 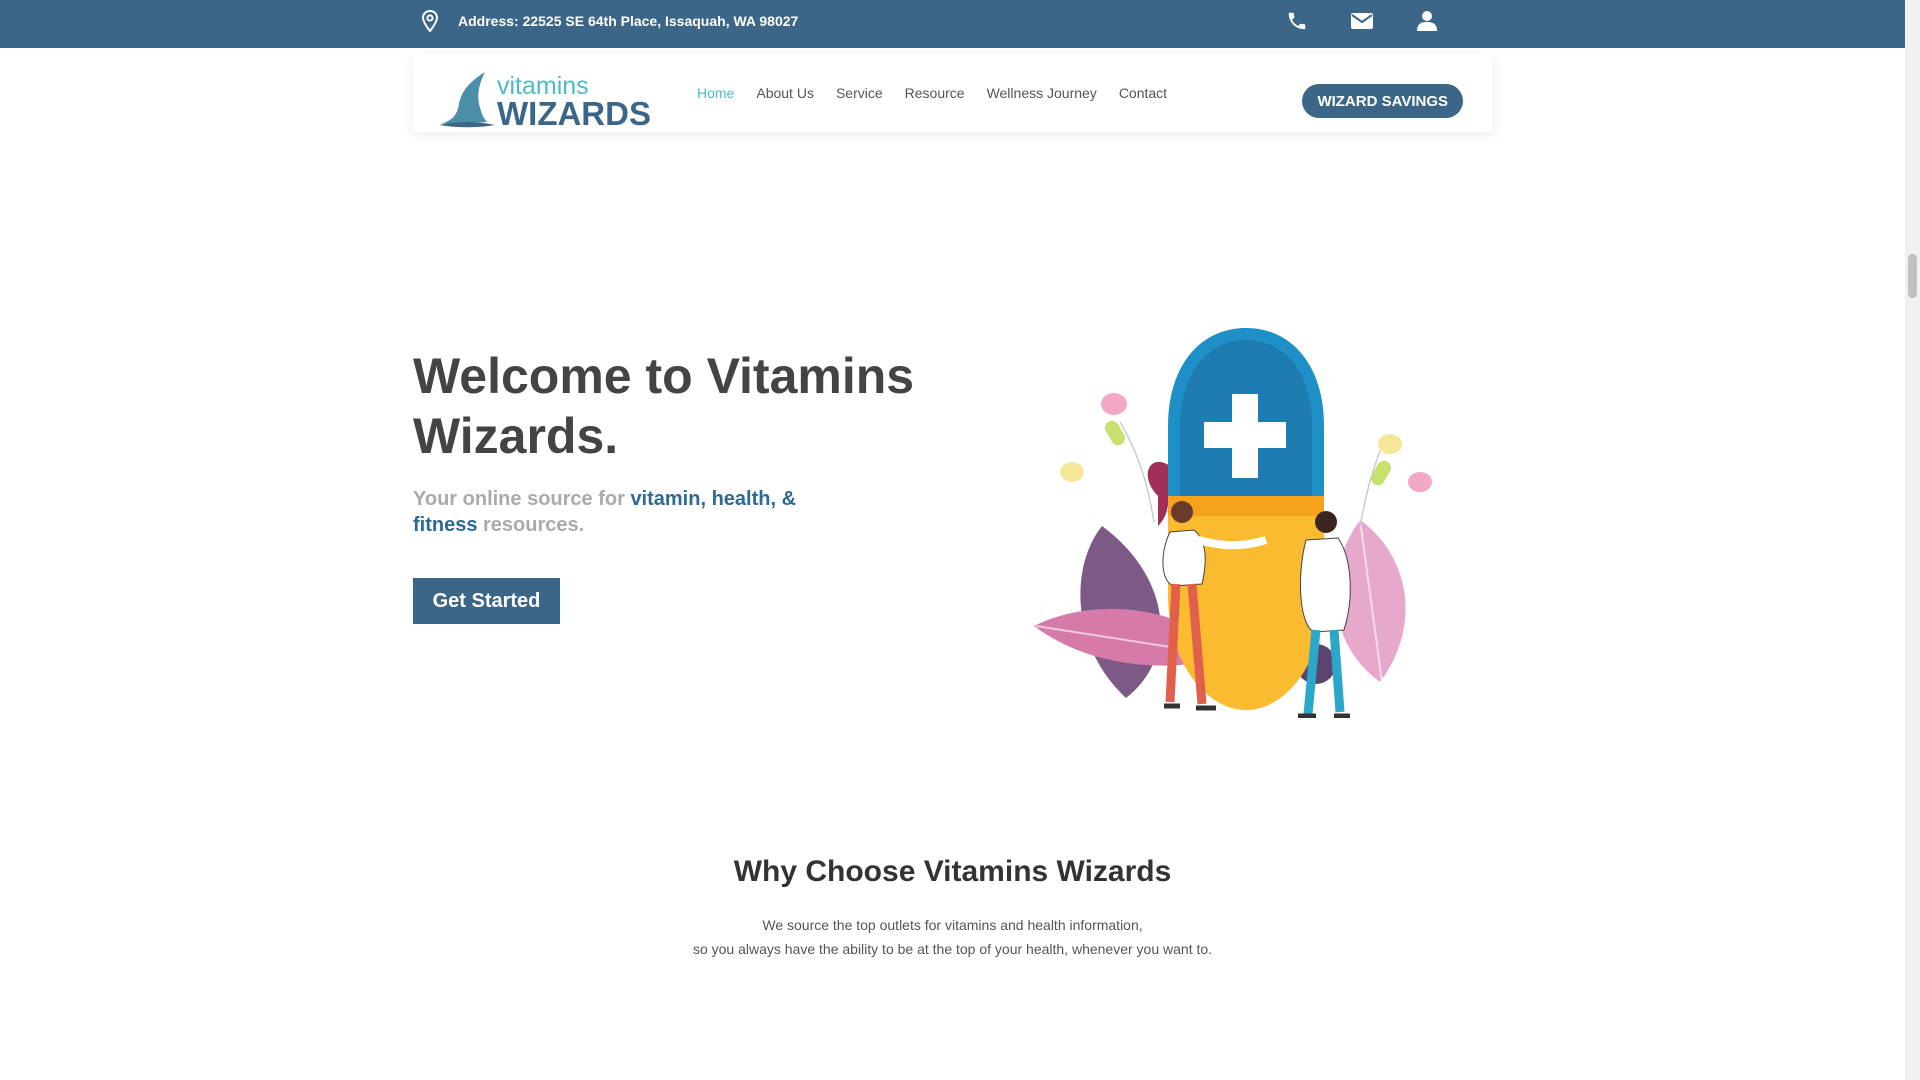 I want to click on nav-service: Service, so click(x=859, y=93).